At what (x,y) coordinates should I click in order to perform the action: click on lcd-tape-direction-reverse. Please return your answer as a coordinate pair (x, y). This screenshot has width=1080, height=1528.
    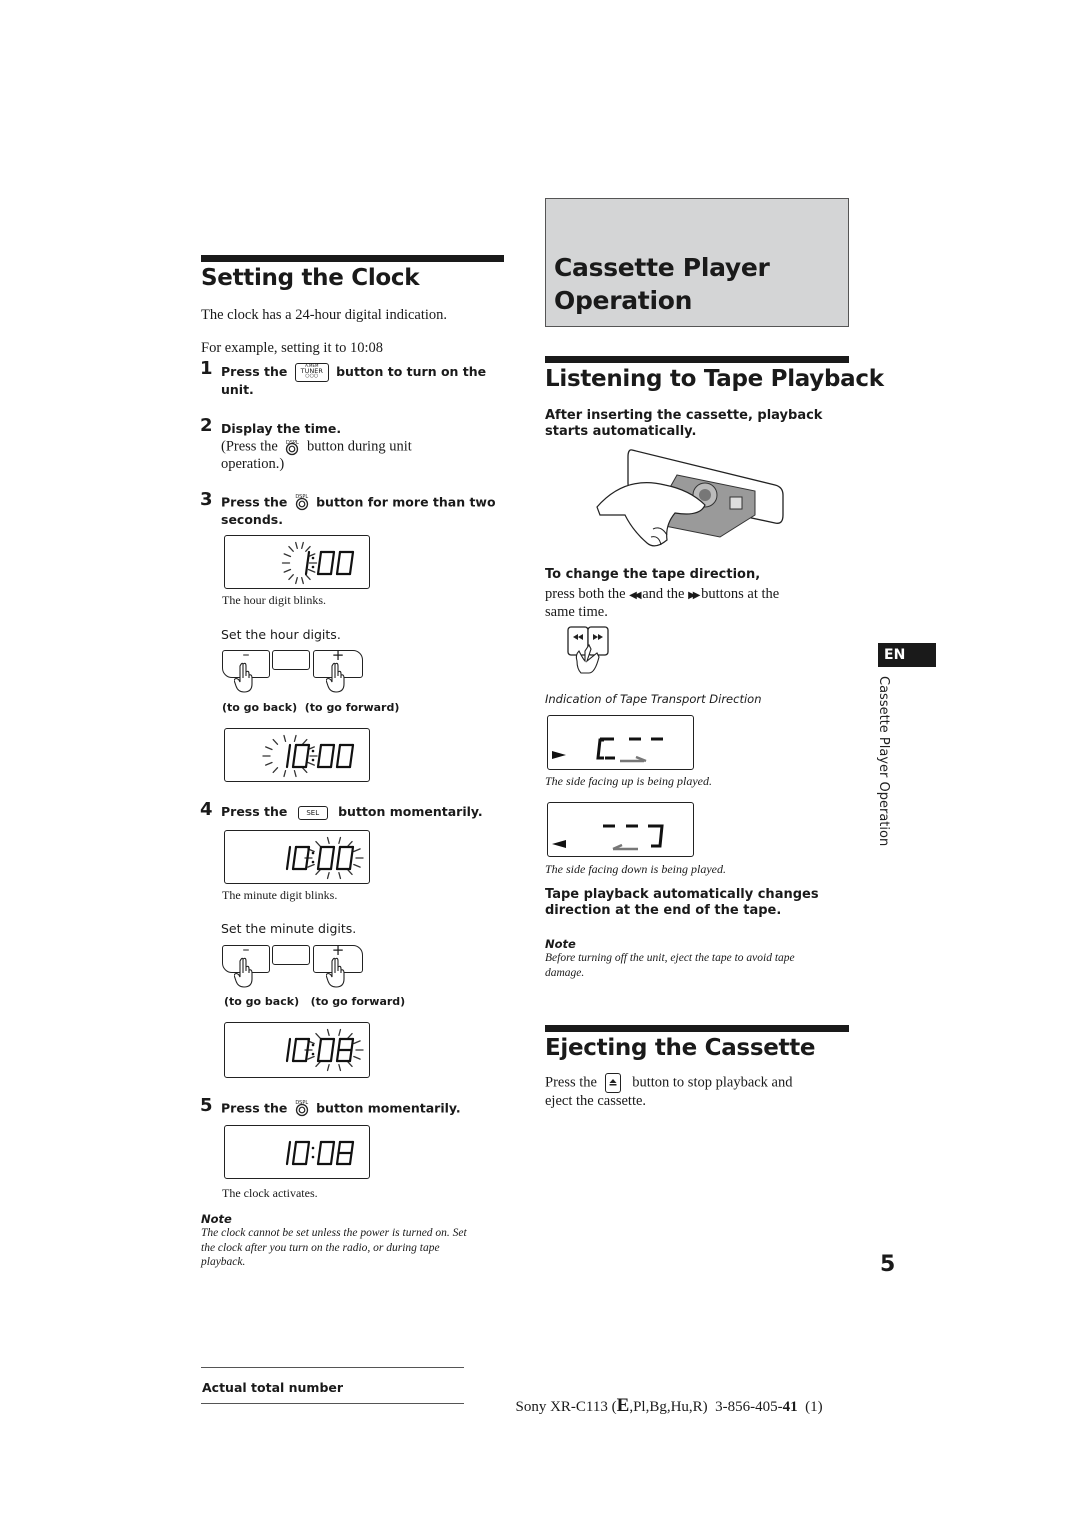
    Looking at the image, I should click on (620, 829).